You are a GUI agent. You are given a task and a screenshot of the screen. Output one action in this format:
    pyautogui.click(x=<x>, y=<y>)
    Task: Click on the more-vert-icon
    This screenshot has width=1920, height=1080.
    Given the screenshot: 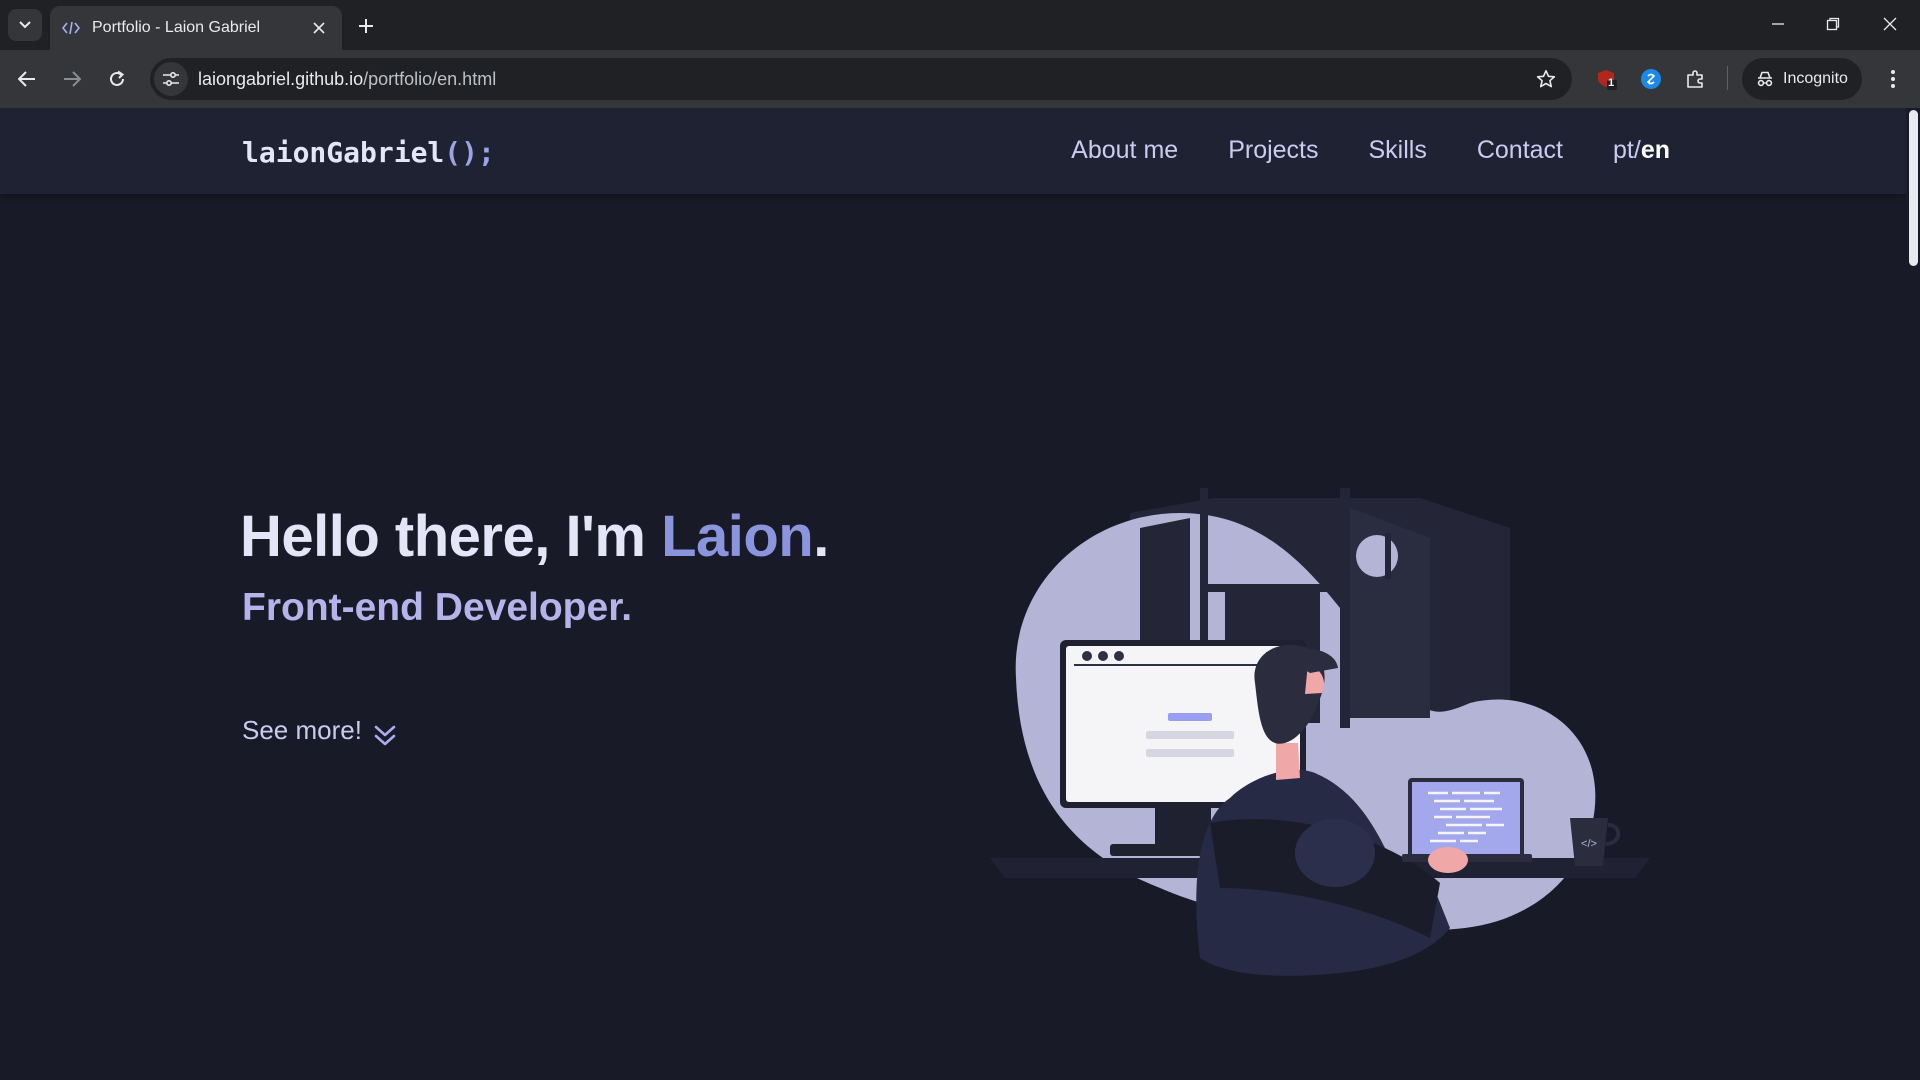 What is the action you would take?
    pyautogui.click(x=1893, y=79)
    